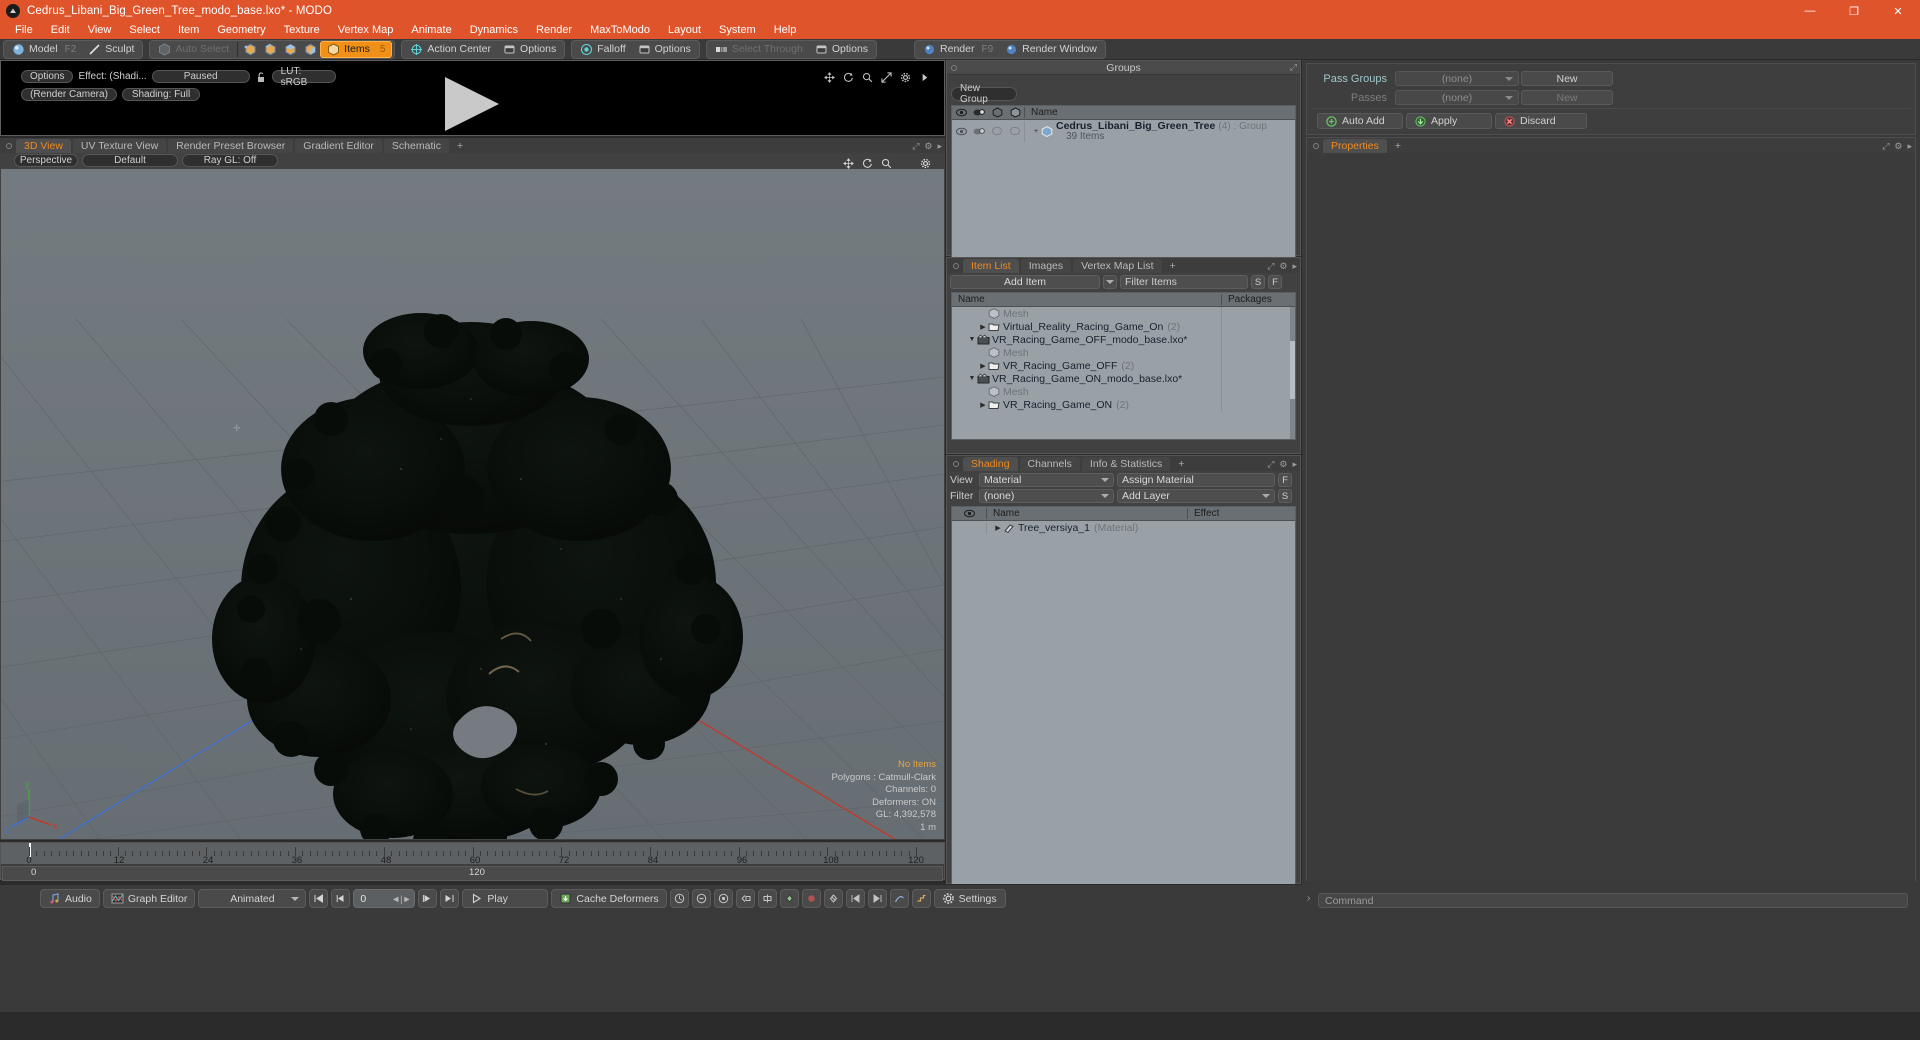 Image resolution: width=1920 pixels, height=1040 pixels. I want to click on move-icon, so click(829, 79).